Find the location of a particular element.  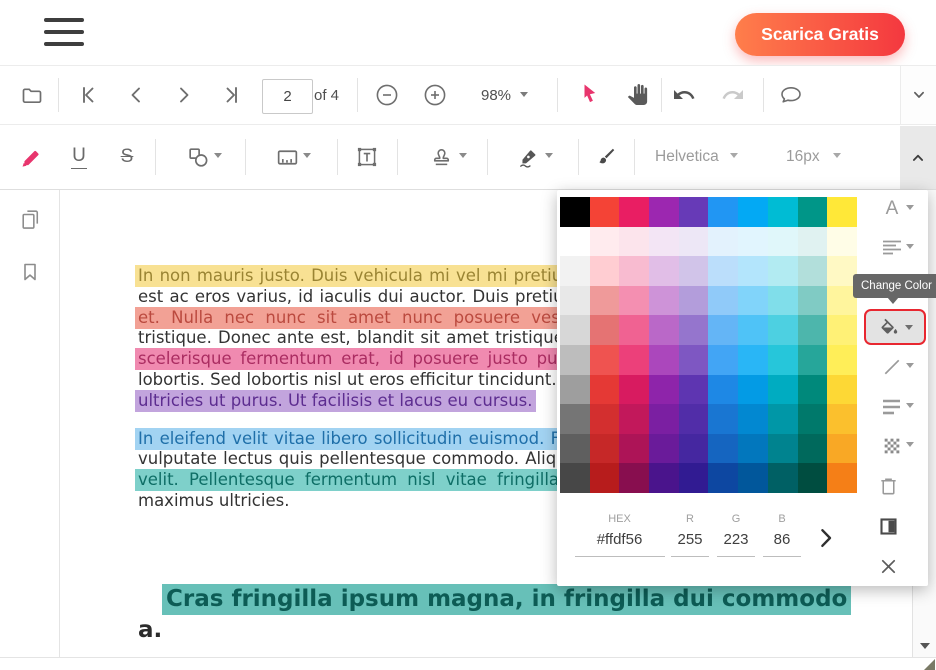

hand-tool-button is located at coordinates (637, 94).